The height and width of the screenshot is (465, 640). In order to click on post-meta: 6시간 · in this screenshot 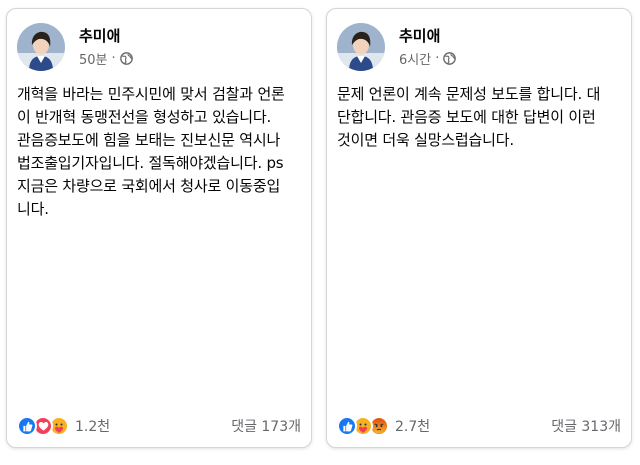, I will do `click(428, 58)`.